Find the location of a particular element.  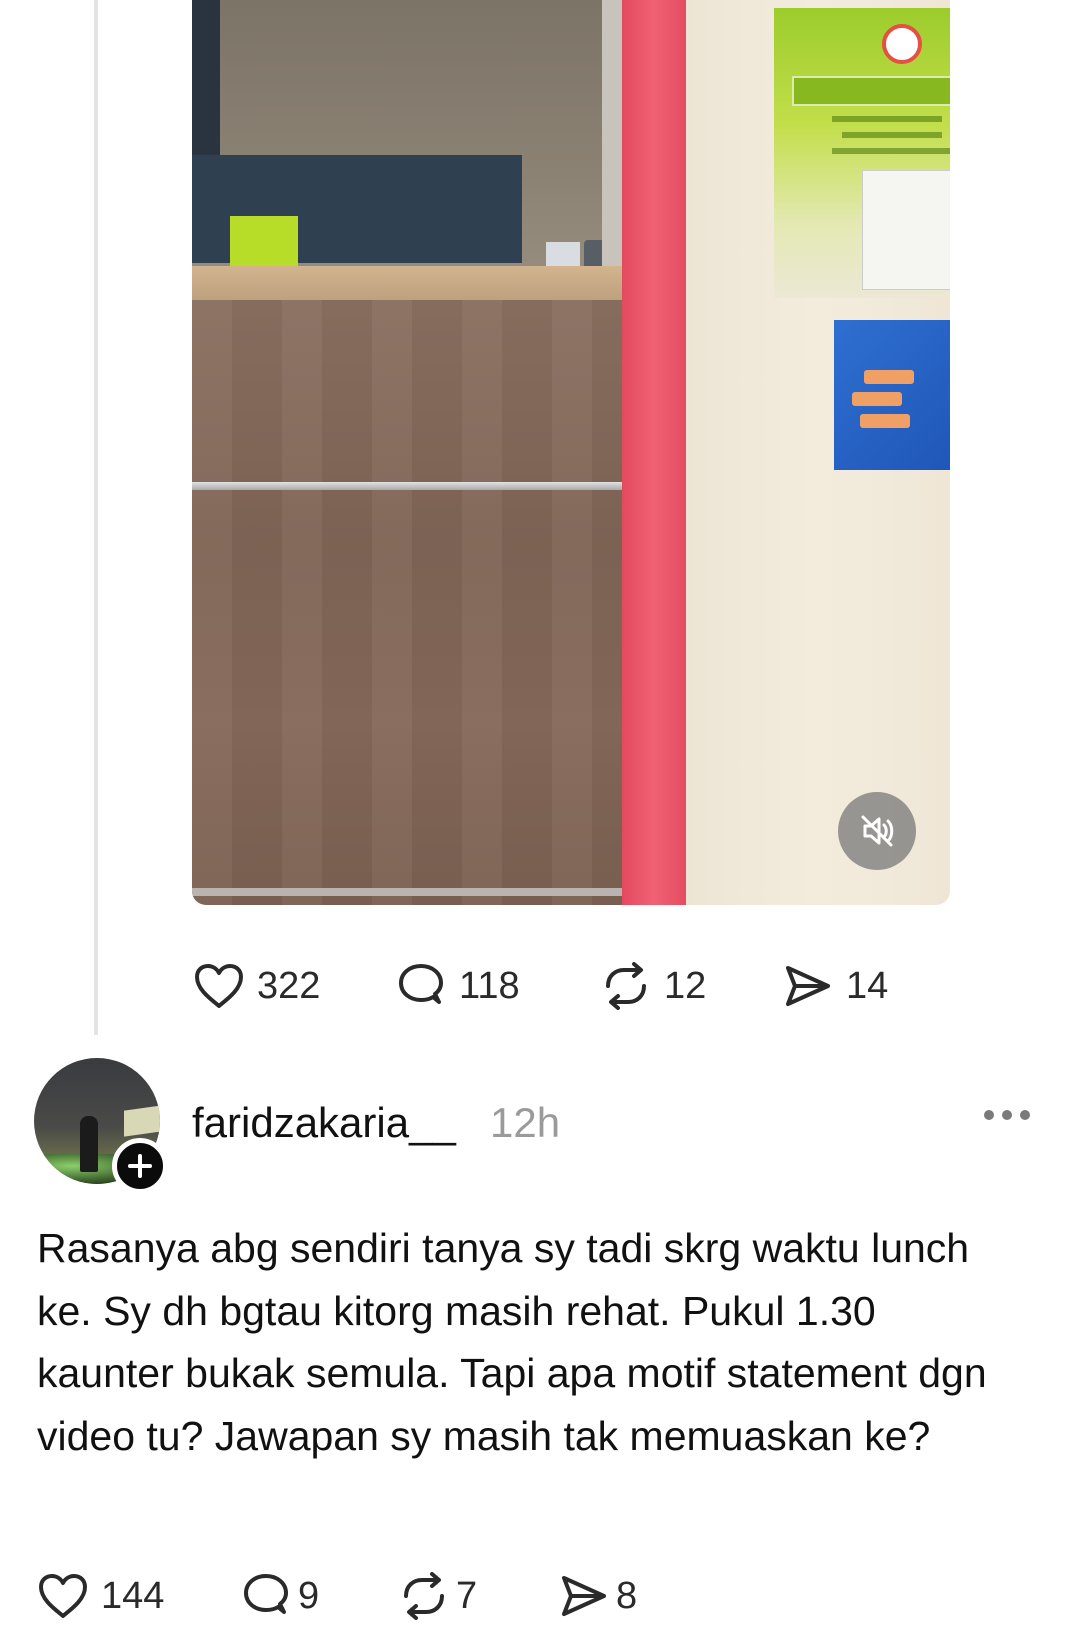

repost-count: 12 is located at coordinates (685, 985).